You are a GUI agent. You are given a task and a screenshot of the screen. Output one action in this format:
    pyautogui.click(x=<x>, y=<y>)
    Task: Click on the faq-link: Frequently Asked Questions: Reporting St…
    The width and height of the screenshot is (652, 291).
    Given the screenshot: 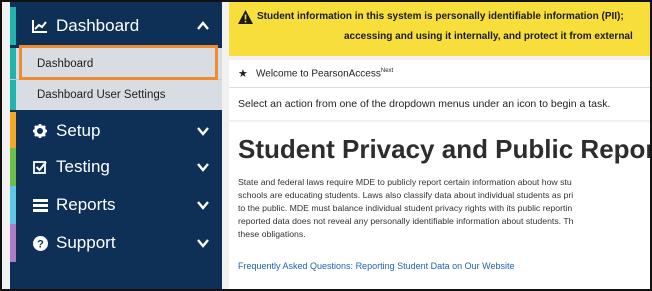 What is the action you would take?
    pyautogui.click(x=376, y=266)
    